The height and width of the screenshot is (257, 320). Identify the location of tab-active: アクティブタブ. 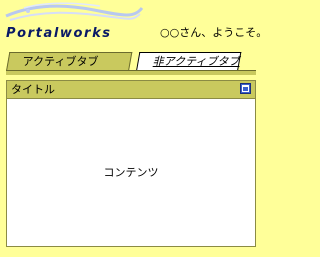
(69, 61).